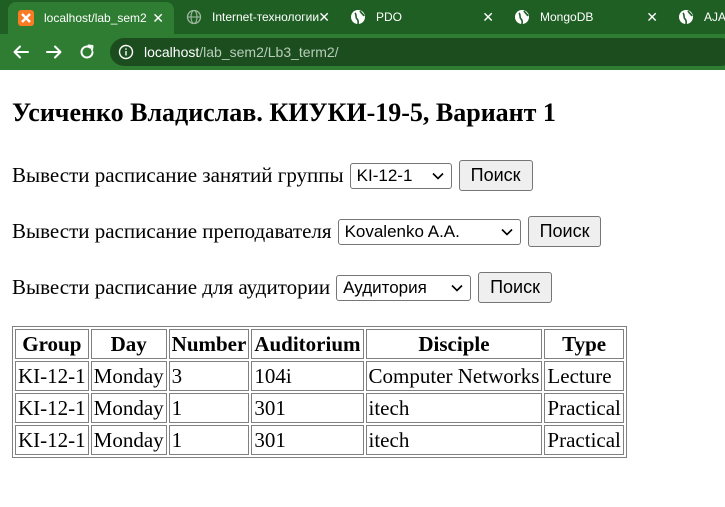 The image size is (725, 507). Describe the element at coordinates (26, 18) in the screenshot. I see `xampp-icon` at that location.